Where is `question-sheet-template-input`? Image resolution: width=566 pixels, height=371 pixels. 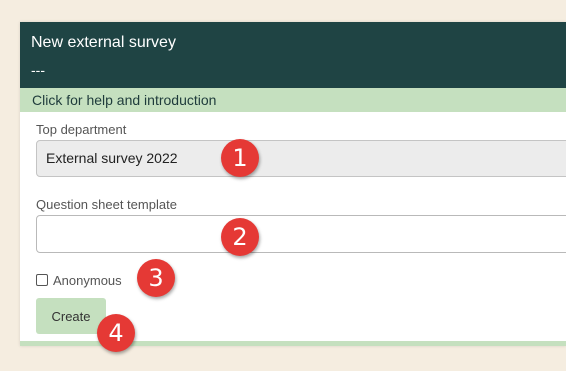
question-sheet-template-input is located at coordinates (301, 234).